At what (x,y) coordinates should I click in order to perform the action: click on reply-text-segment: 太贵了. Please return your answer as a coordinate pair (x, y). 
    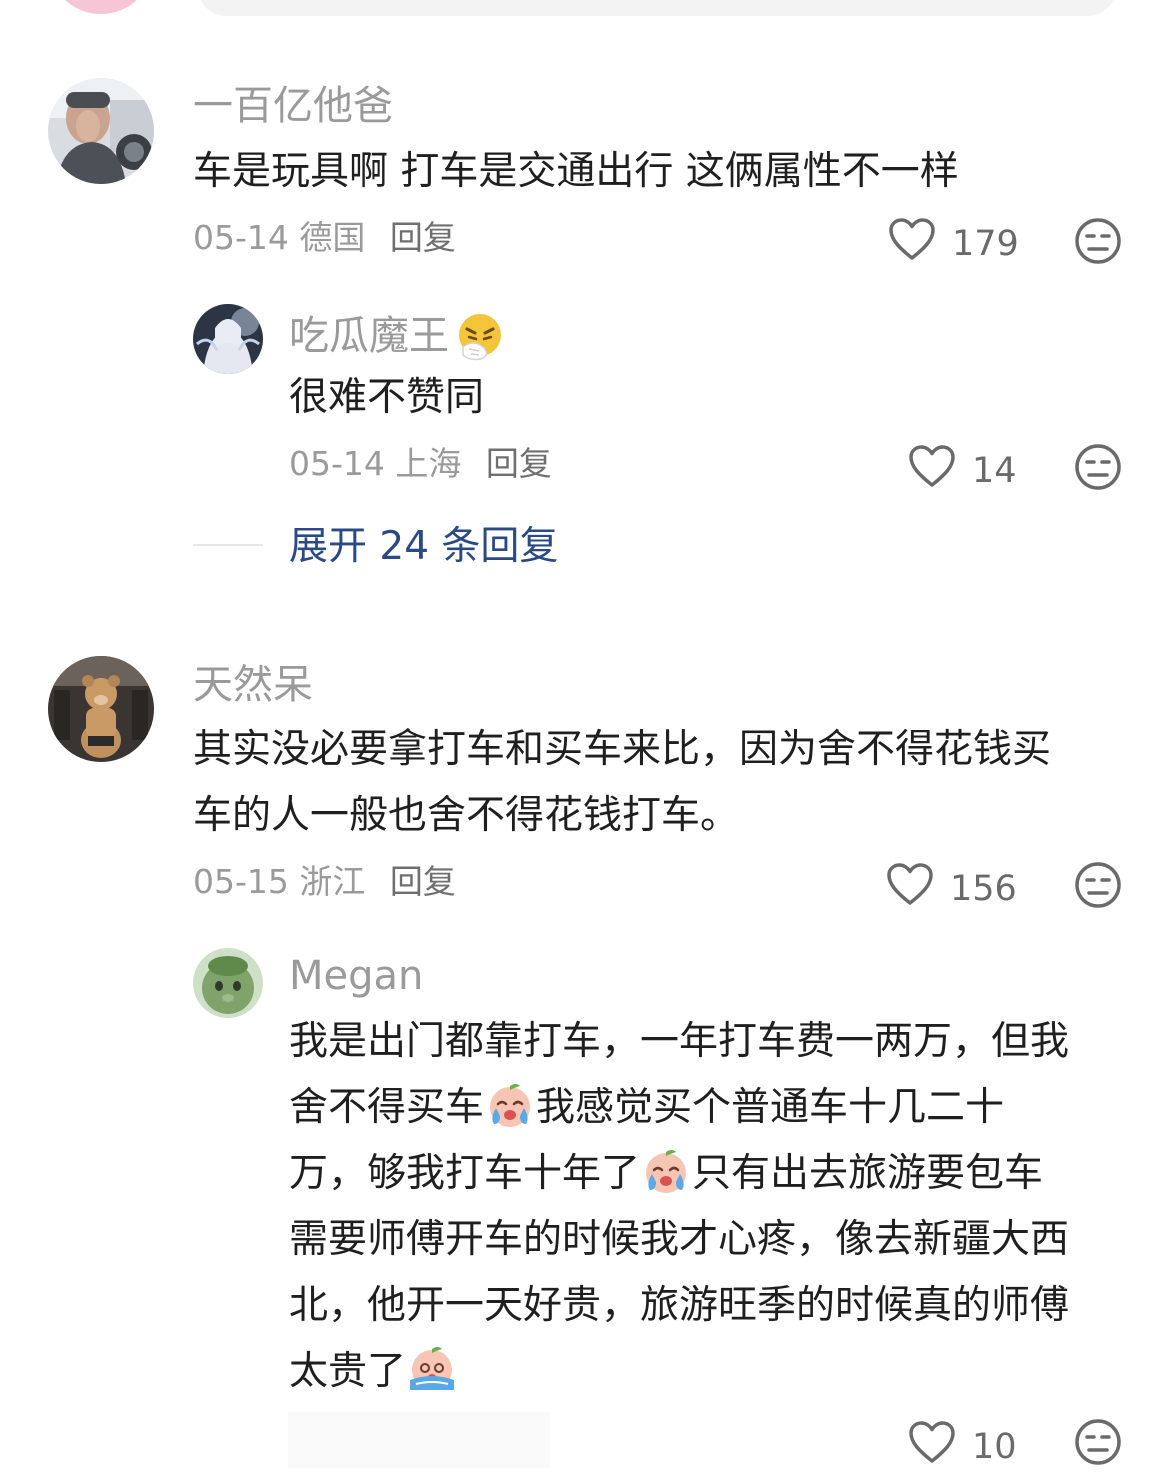
    Looking at the image, I should click on (348, 1371).